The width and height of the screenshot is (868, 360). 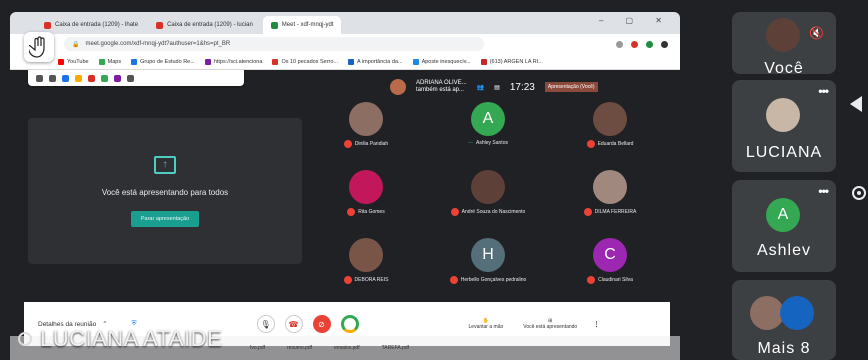 What do you see at coordinates (619, 44) in the screenshot?
I see `star-icon` at bounding box center [619, 44].